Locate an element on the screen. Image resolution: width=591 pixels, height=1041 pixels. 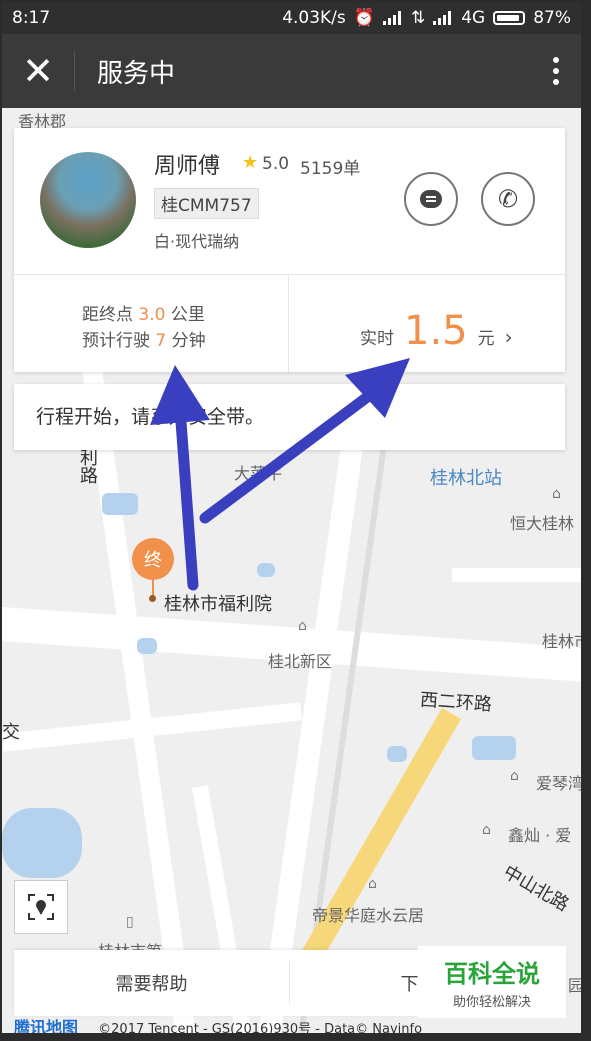
network-type: 4G is located at coordinates (473, 18).